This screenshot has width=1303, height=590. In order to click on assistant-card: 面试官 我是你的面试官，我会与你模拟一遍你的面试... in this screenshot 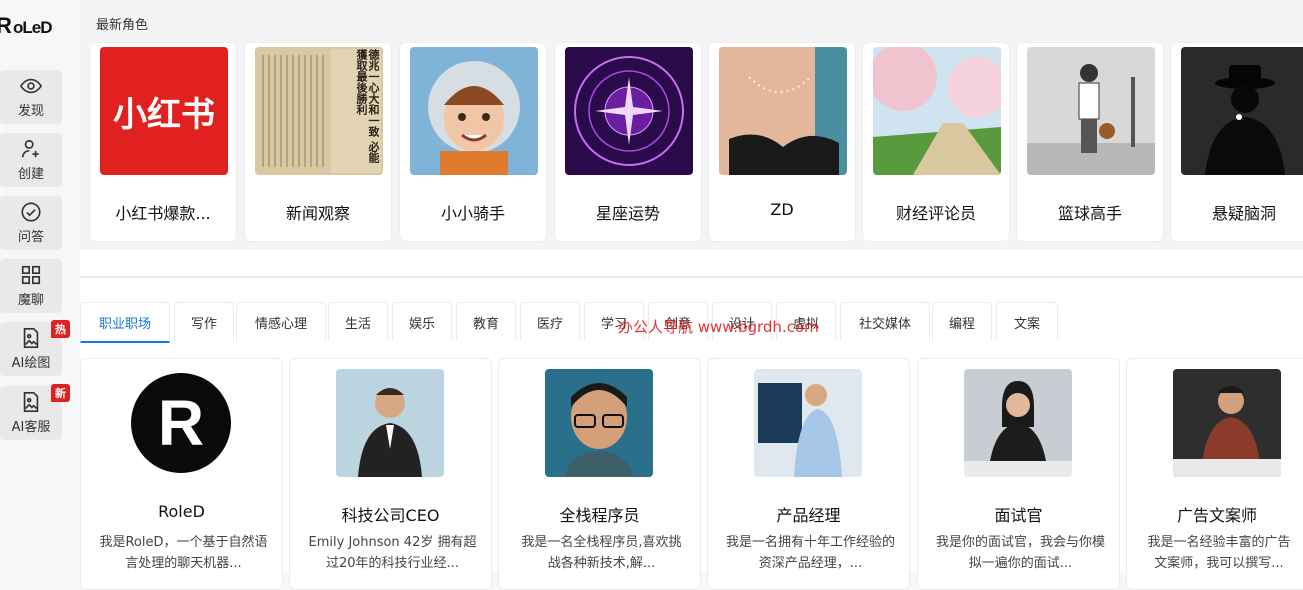, I will do `click(1018, 474)`.